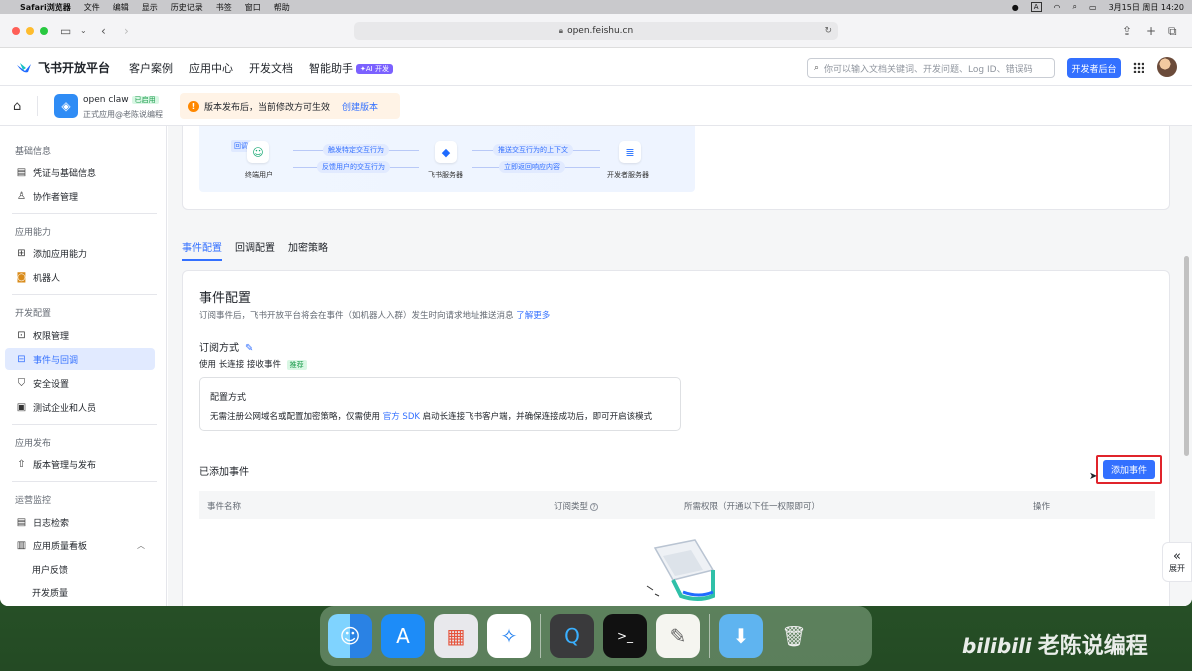  What do you see at coordinates (1015, 7) in the screenshot?
I see `record-icon: ●` at bounding box center [1015, 7].